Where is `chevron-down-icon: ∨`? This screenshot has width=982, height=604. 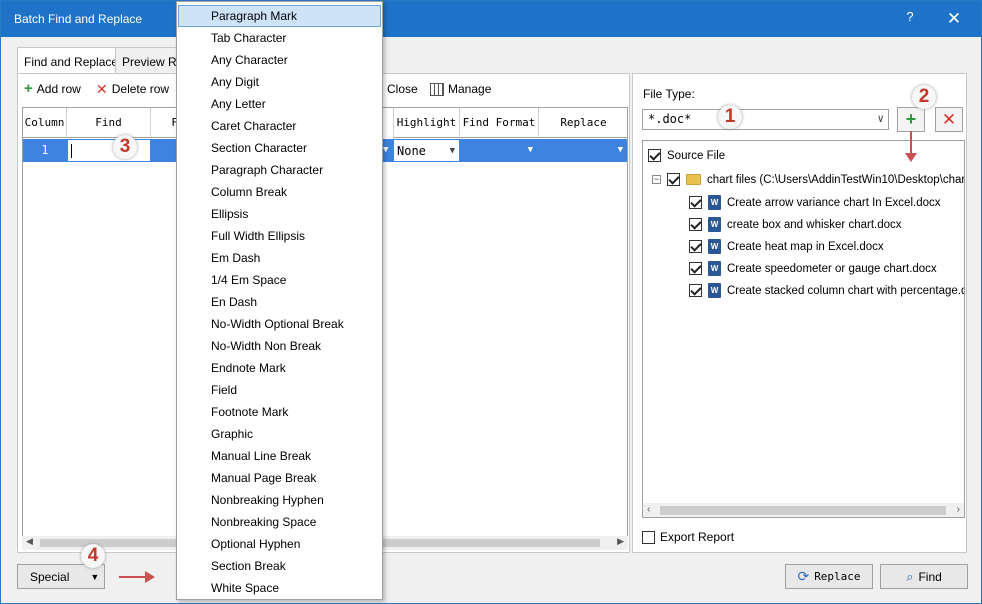 chevron-down-icon: ∨ is located at coordinates (880, 118).